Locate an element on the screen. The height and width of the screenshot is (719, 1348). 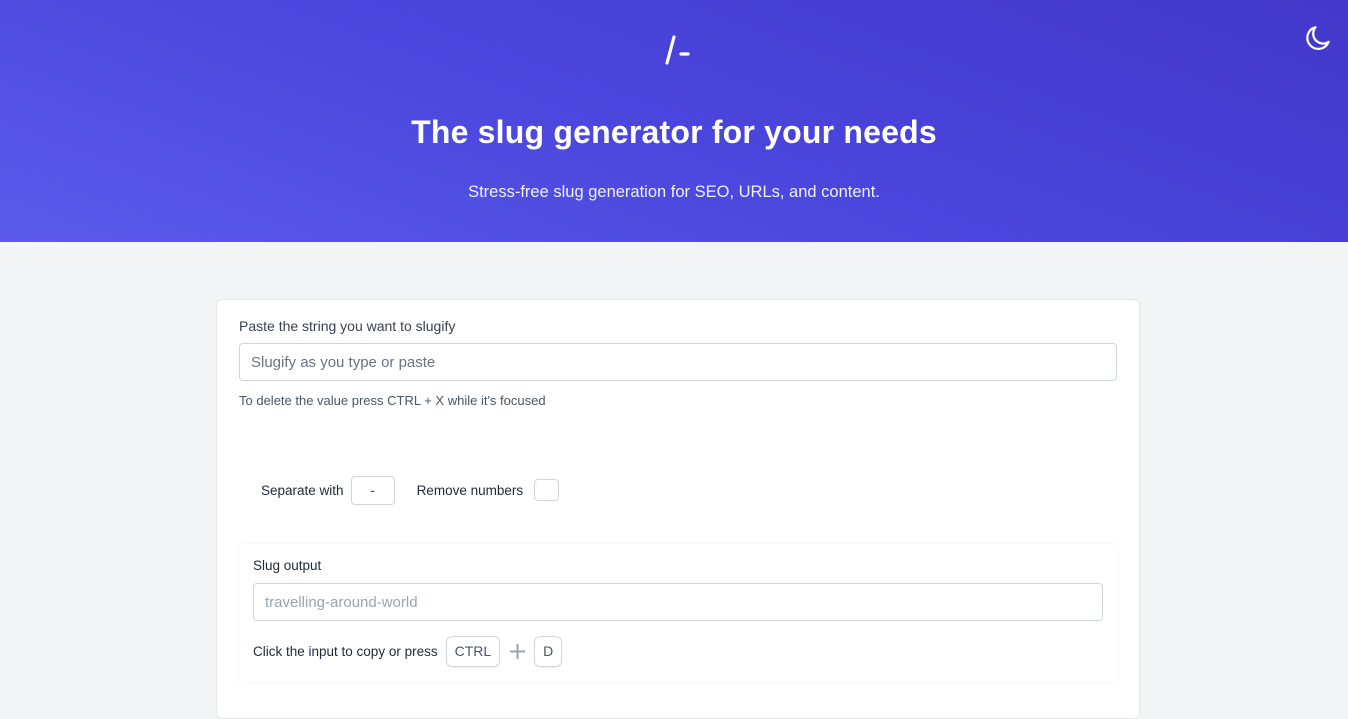
logo-icon is located at coordinates (677, 50).